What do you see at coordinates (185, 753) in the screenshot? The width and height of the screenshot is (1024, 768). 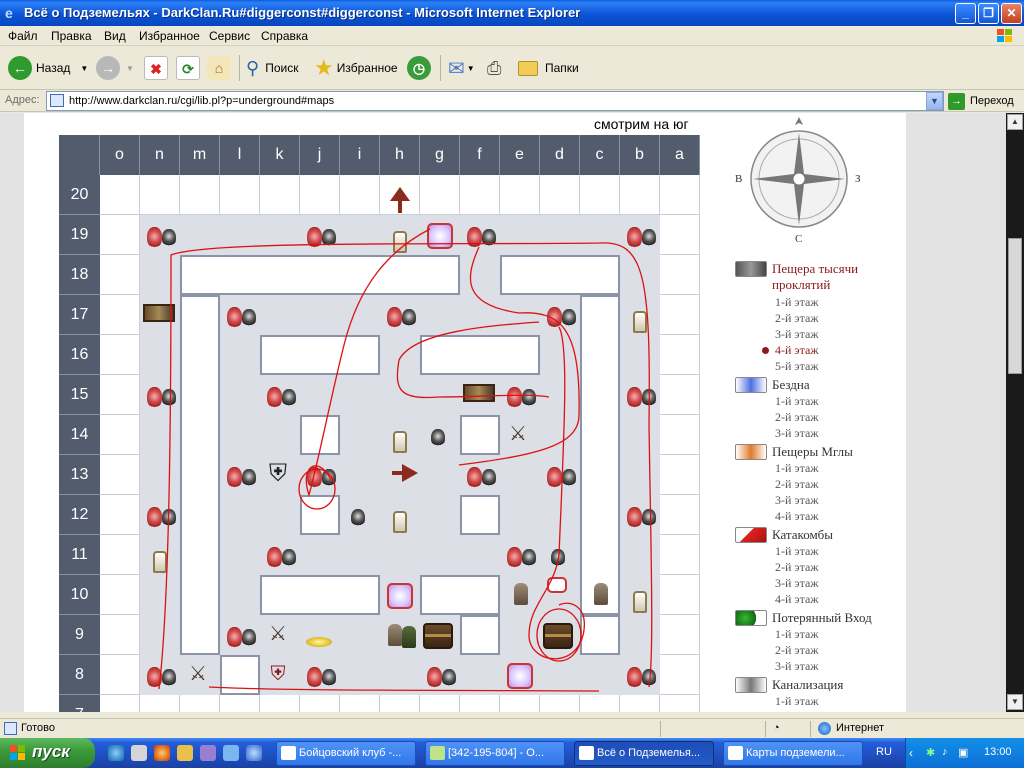 I see `tool-quicklaunch-icon` at bounding box center [185, 753].